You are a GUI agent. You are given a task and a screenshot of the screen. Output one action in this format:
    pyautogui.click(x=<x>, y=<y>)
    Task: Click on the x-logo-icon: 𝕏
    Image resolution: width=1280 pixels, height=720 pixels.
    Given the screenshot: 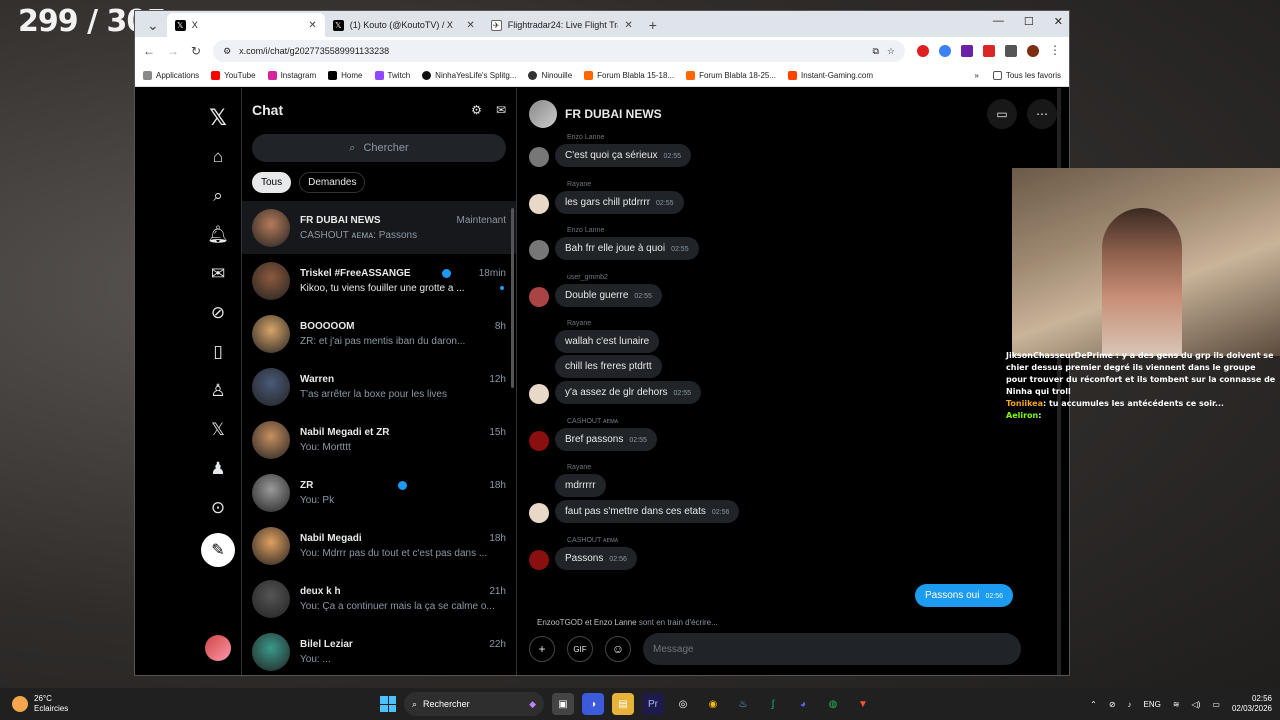 What is the action you would take?
    pyautogui.click(x=218, y=117)
    